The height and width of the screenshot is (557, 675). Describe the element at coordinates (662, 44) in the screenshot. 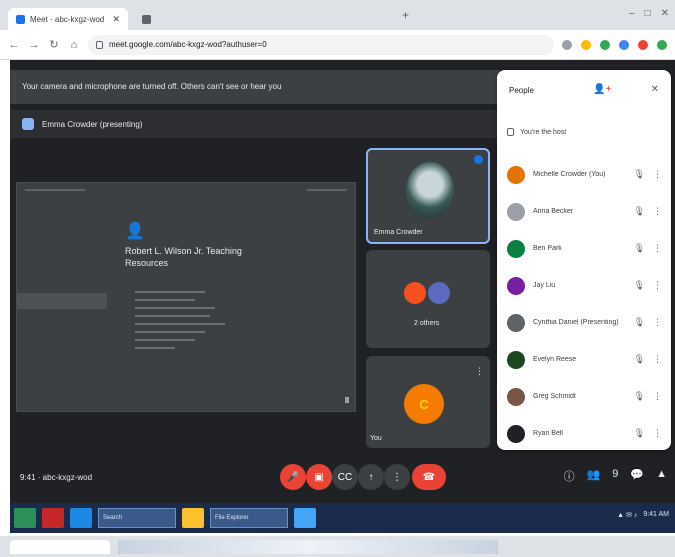

I see `profile-avatar-icon` at that location.